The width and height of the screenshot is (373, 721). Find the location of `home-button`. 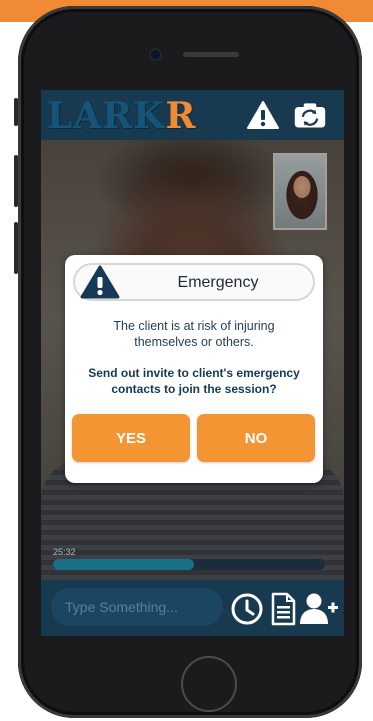

home-button is located at coordinates (209, 684).